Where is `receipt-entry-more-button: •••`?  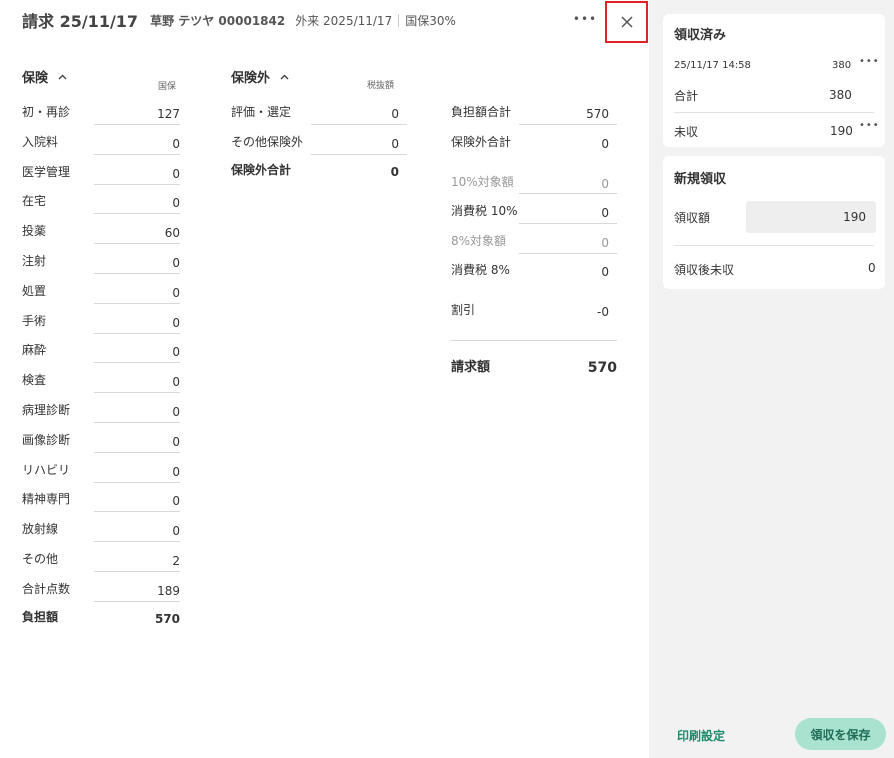
receipt-entry-more-button: ••• is located at coordinates (869, 61).